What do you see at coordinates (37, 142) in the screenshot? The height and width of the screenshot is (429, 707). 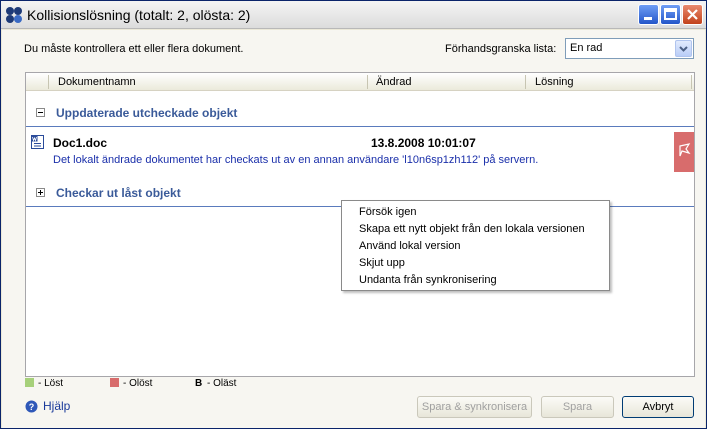 I see `word-document-icon` at bounding box center [37, 142].